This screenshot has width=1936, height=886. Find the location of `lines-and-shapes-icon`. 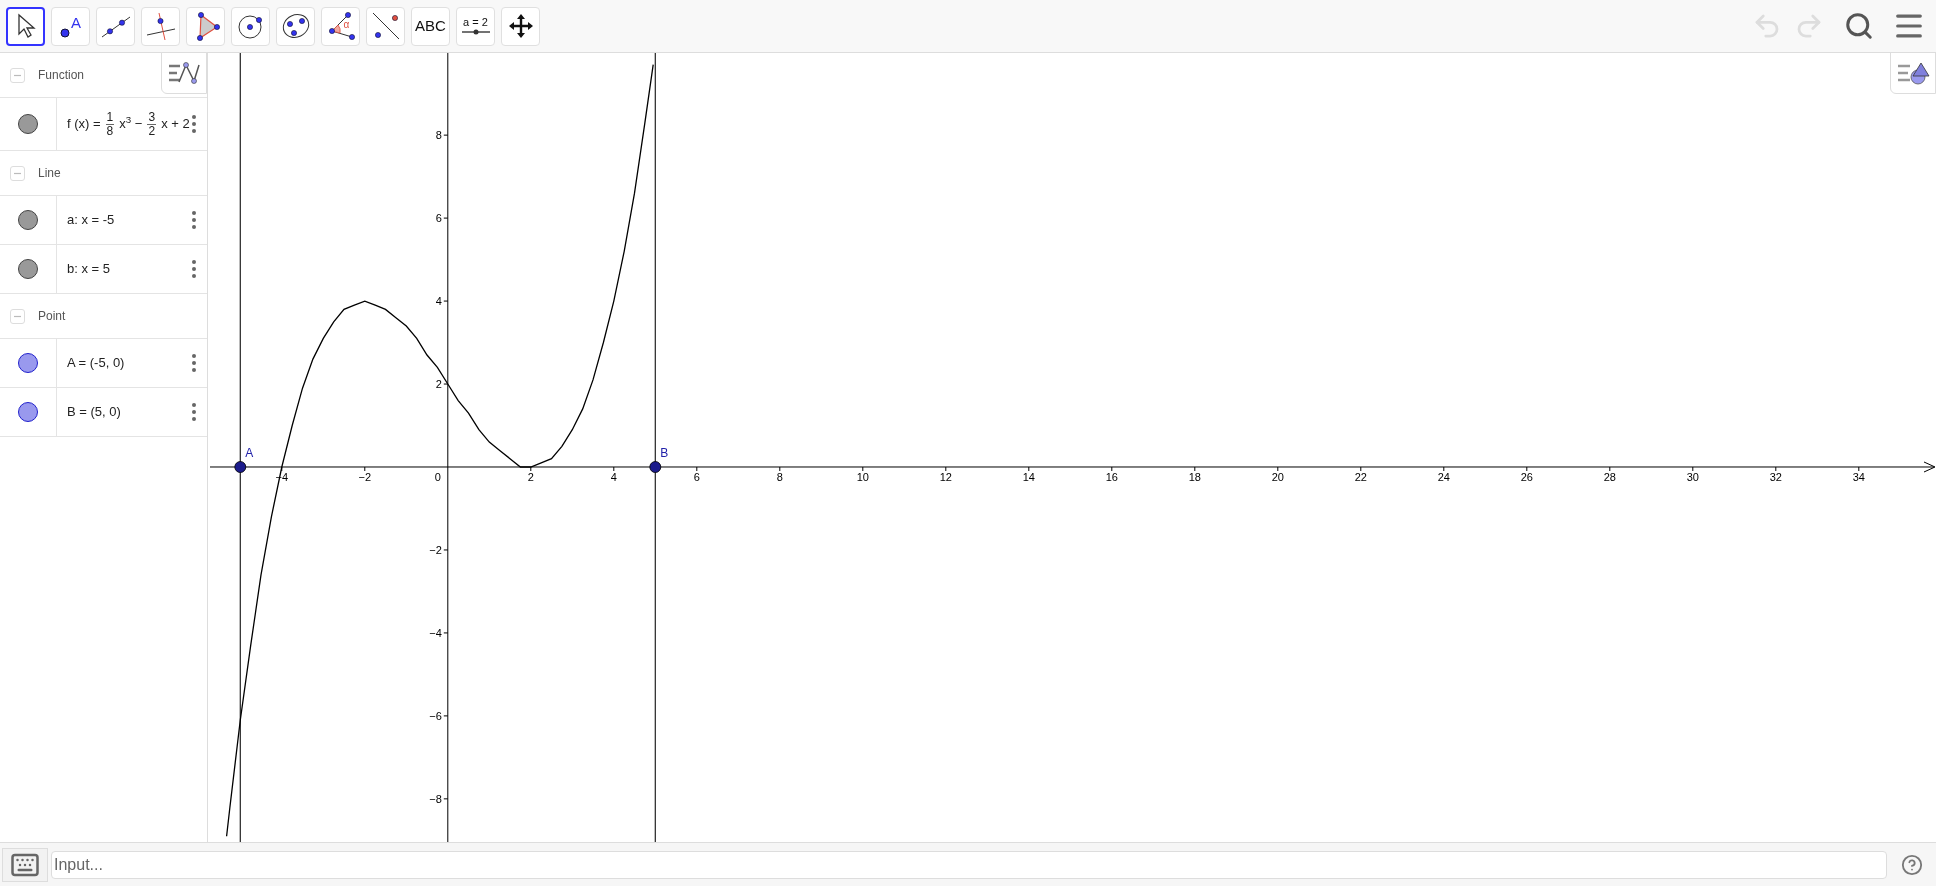

lines-and-shapes-icon is located at coordinates (1913, 73).